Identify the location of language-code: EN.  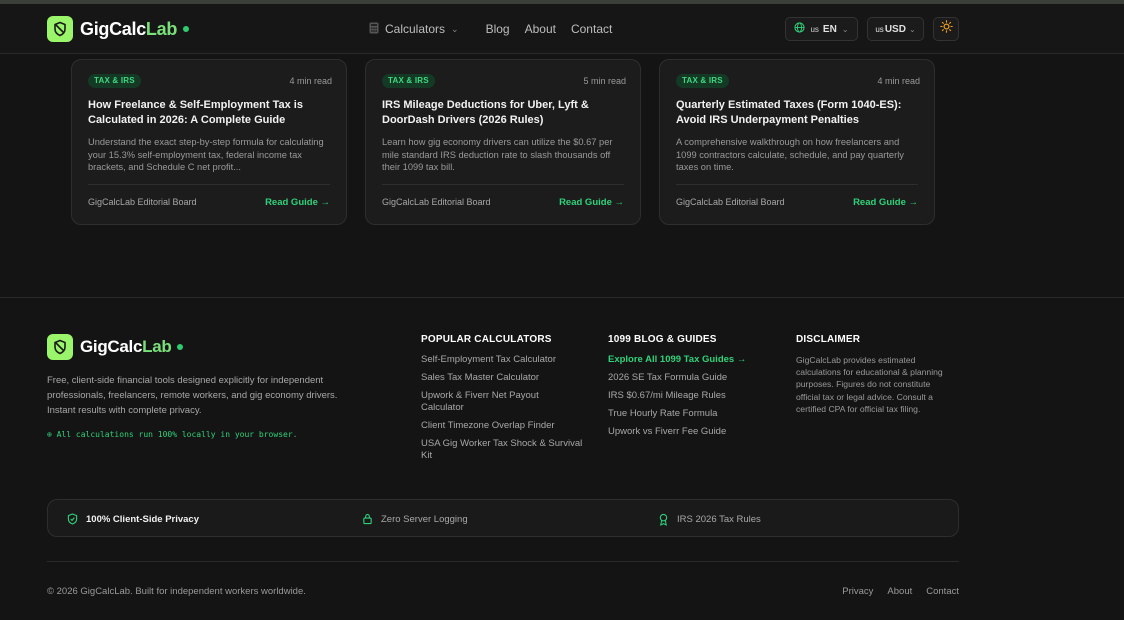
(829, 29).